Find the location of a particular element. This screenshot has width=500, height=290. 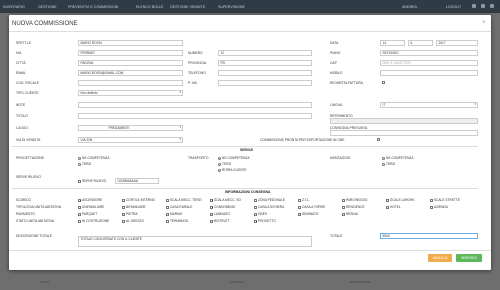

email-input: MARIO.ROSSI@GMAIL.COM is located at coordinates (130, 72).